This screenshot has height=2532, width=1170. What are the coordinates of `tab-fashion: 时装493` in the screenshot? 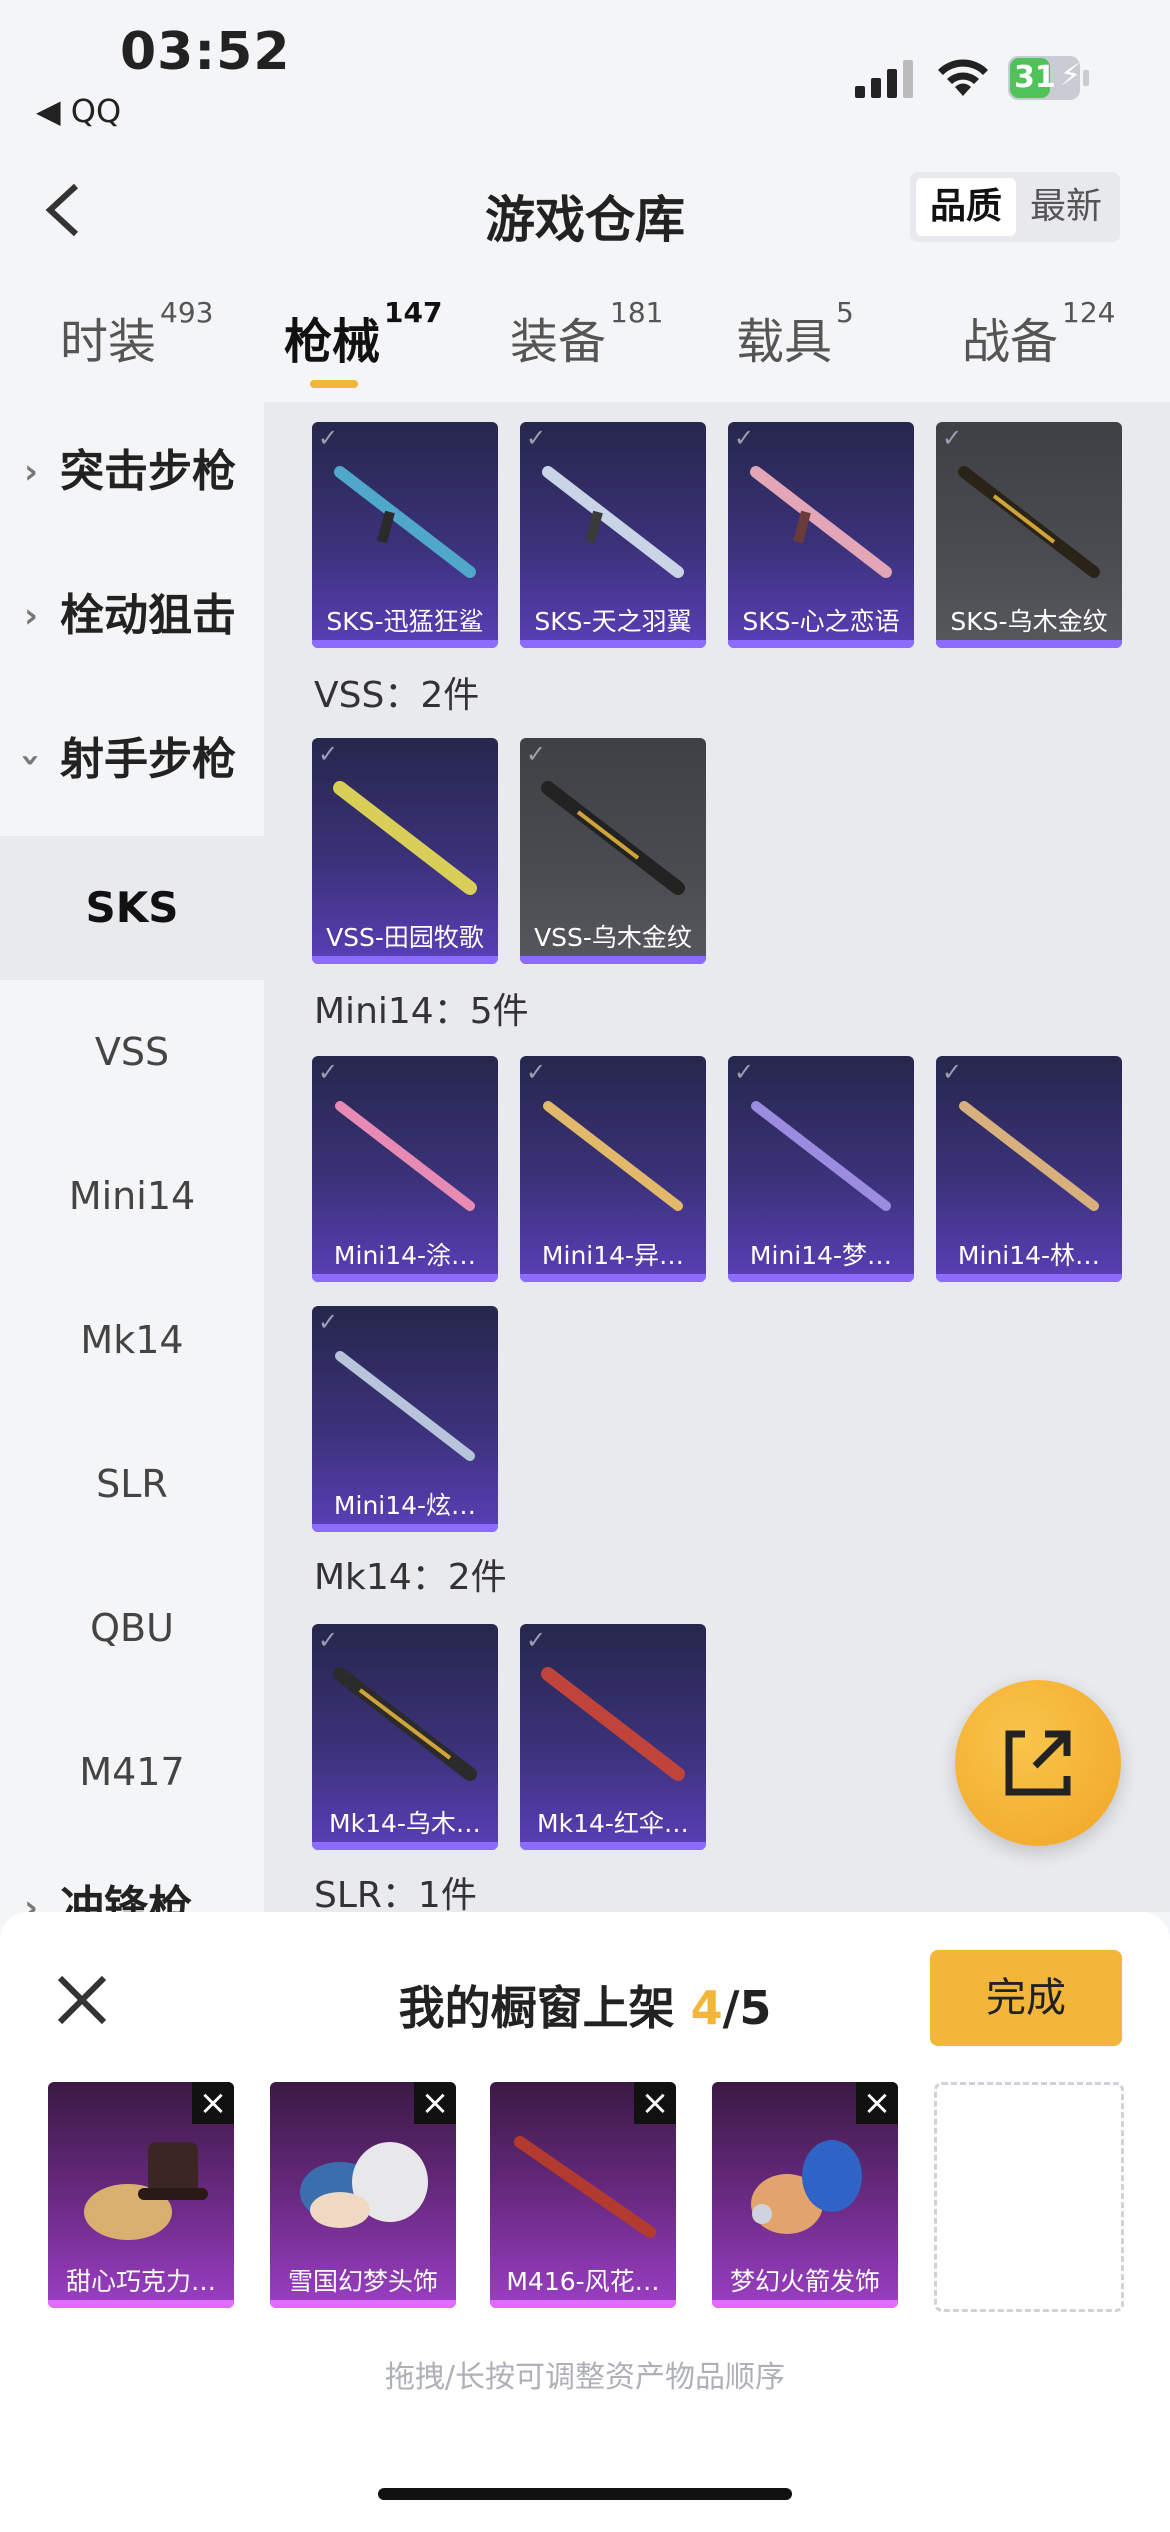 It's located at (136, 334).